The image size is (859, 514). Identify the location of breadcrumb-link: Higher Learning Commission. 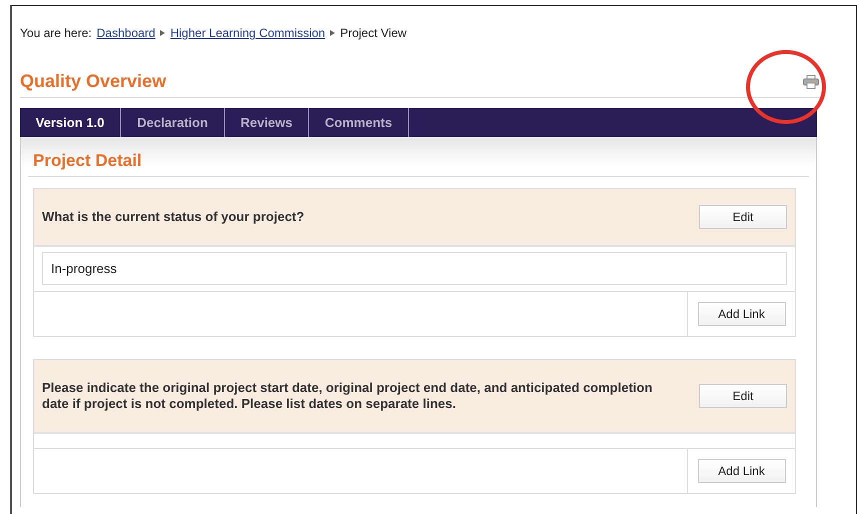
(248, 33).